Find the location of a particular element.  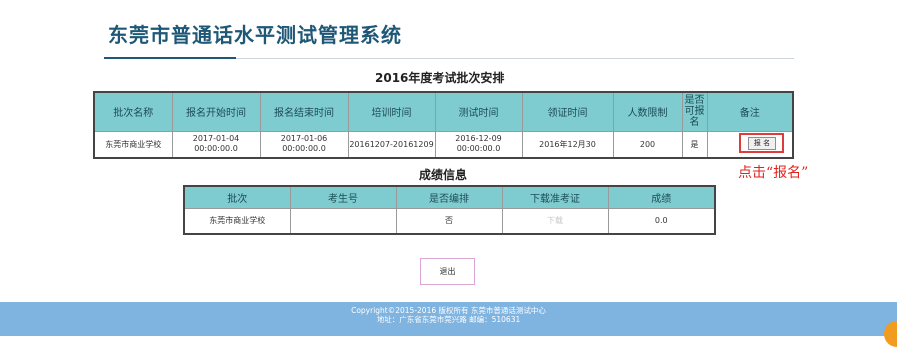

signup-button: 报 名 is located at coordinates (762, 143).